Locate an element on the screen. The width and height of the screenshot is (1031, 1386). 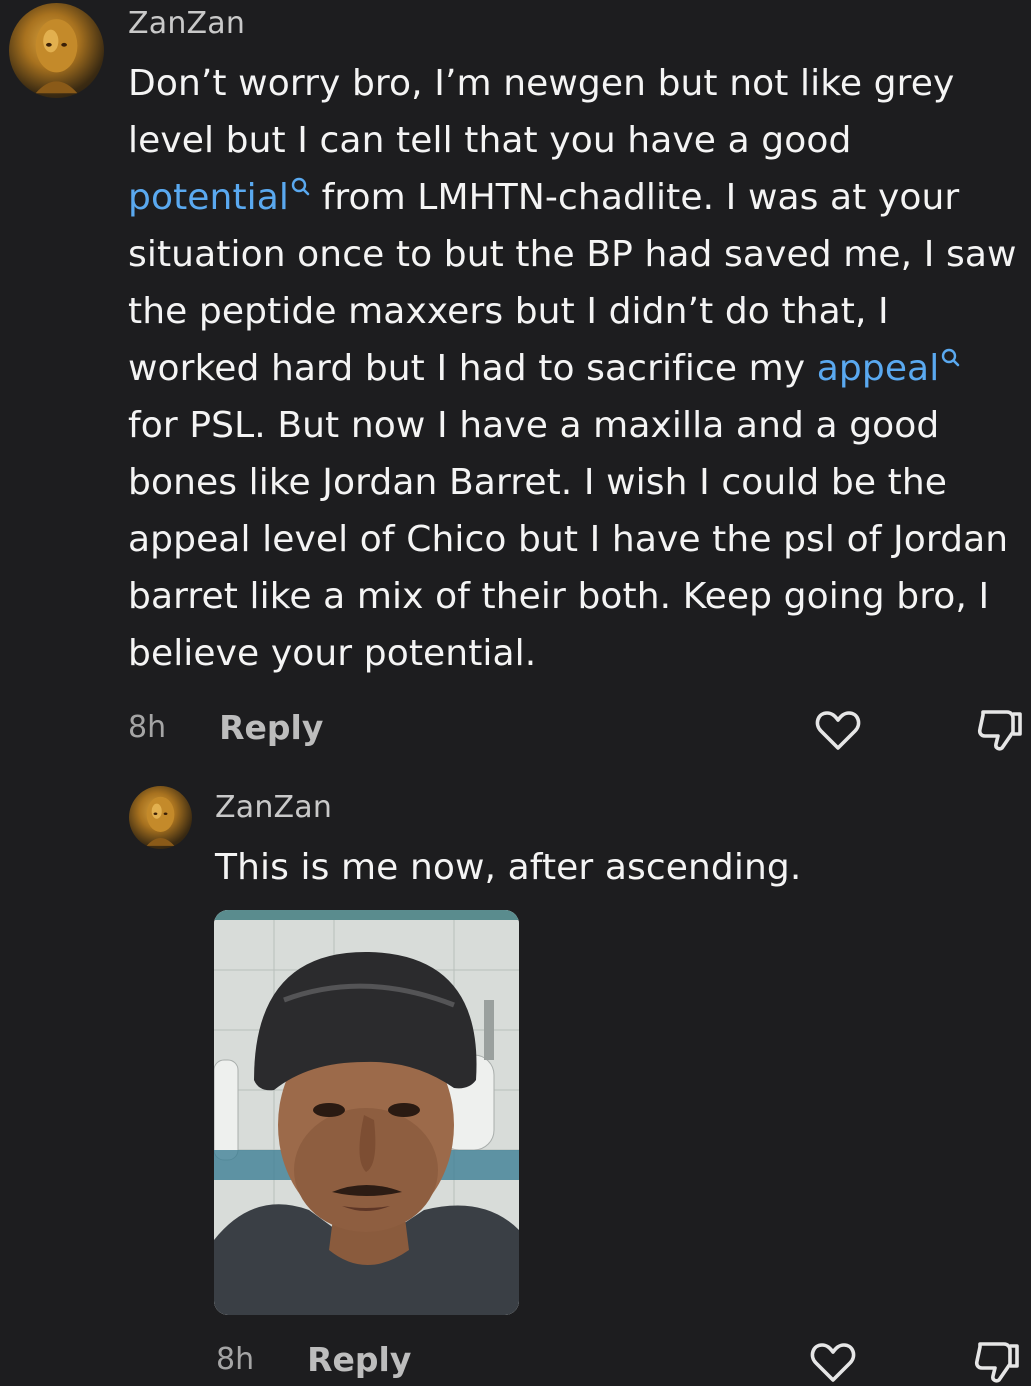
search-link: appeal is located at coordinates (889, 368).